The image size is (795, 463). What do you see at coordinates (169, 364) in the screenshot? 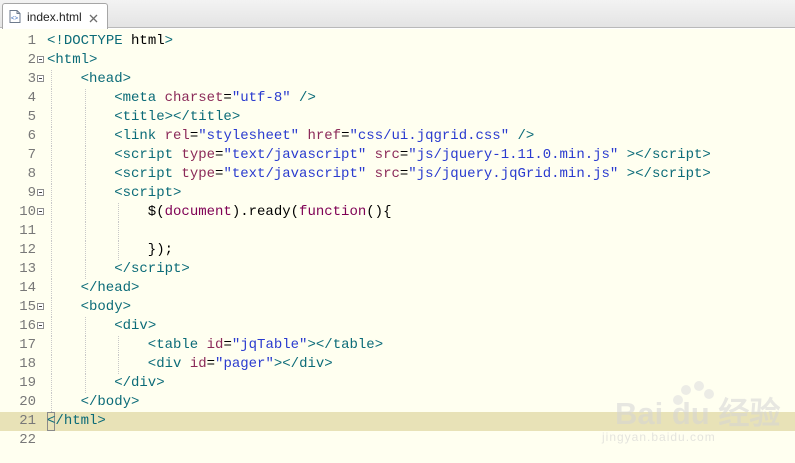
I see `code-token: div` at bounding box center [169, 364].